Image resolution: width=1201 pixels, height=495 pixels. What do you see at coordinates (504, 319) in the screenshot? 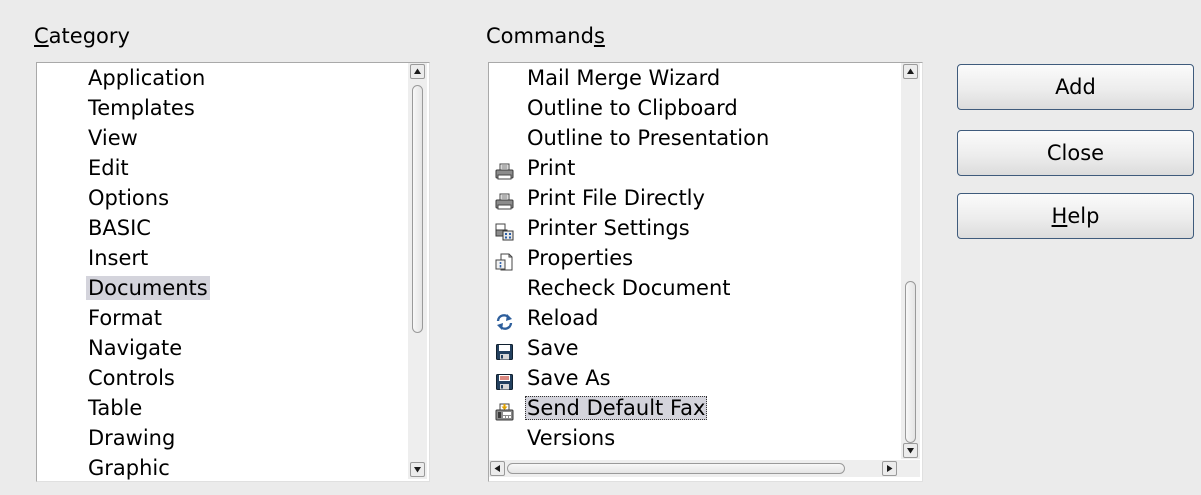
I see `reload-icon` at bounding box center [504, 319].